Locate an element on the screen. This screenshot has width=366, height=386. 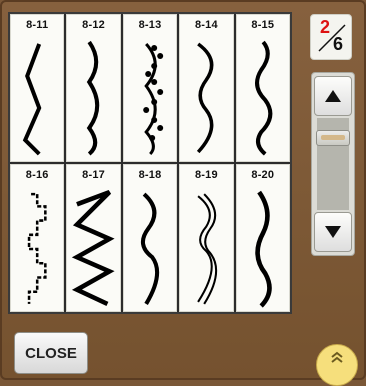
stitch-tile-8-15: 8-15 is located at coordinates (262, 88).